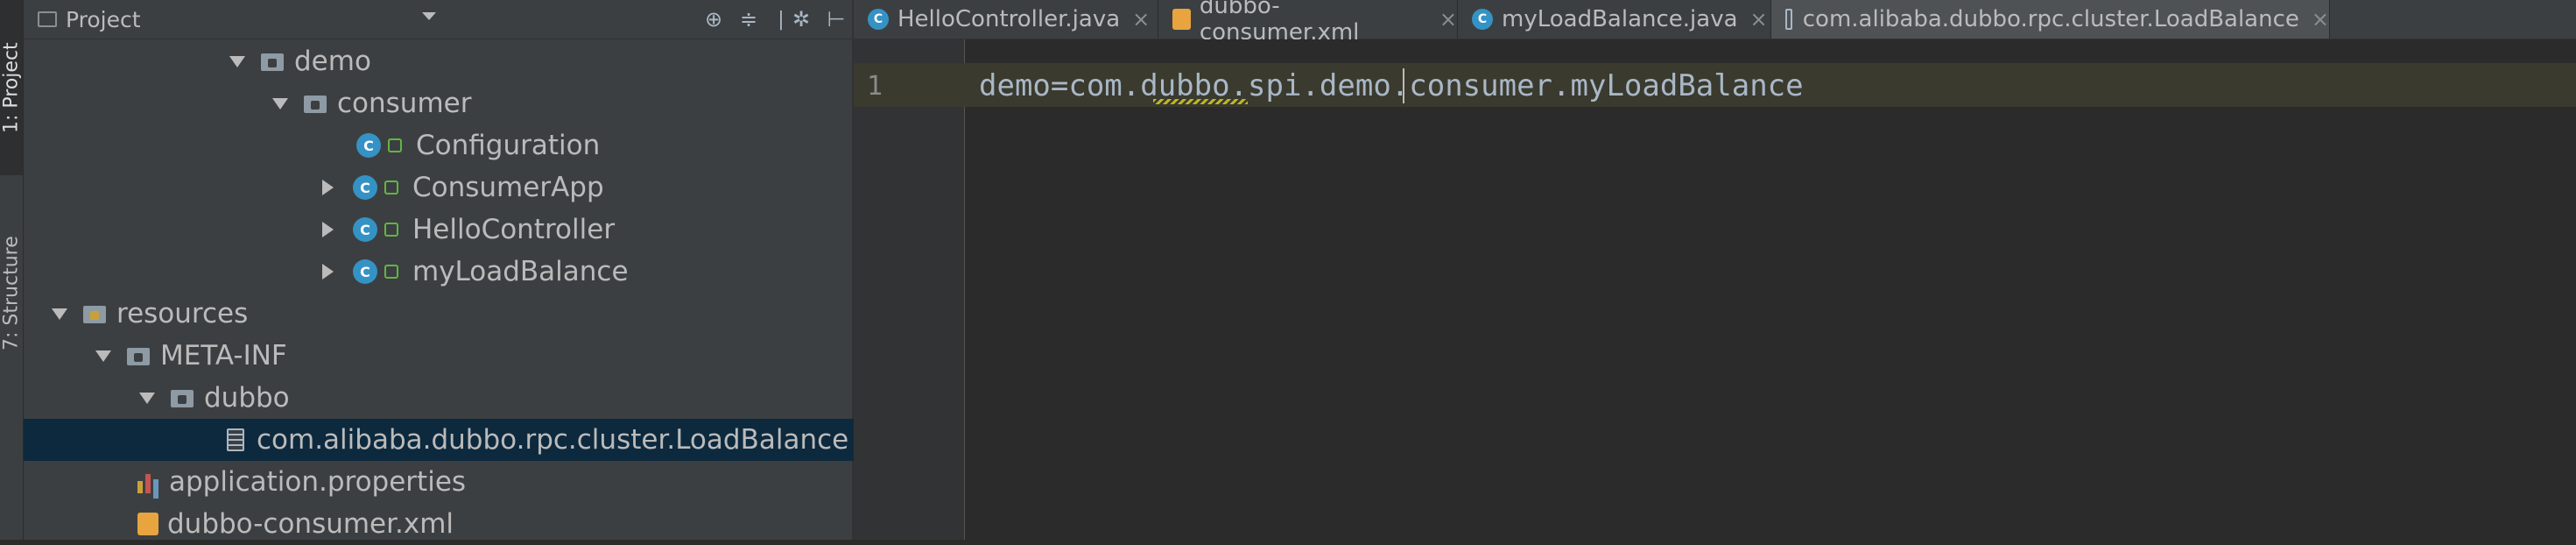  I want to click on tree-item-label: myLoadBalance, so click(520, 271).